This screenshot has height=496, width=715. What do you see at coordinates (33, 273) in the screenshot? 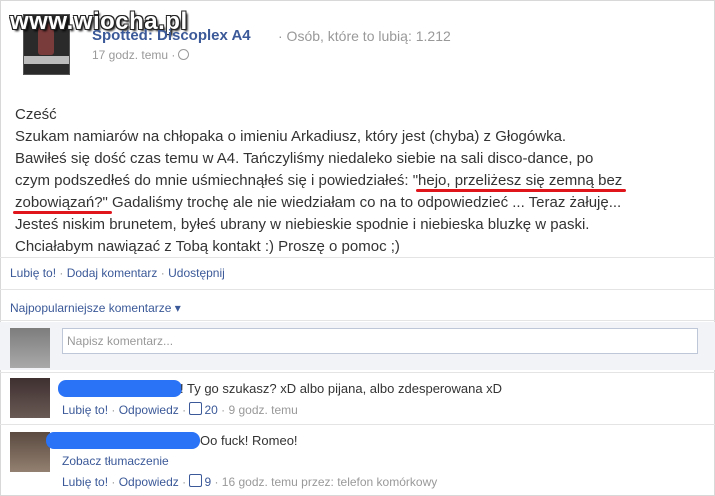
I see `like-link: Lubię to!` at bounding box center [33, 273].